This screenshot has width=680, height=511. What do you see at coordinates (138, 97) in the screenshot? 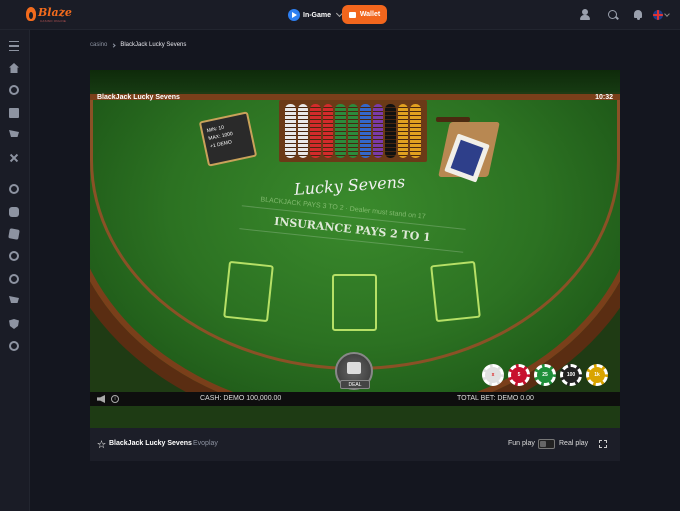
I see `game-title: BlackJack Lucky Sevens` at bounding box center [138, 97].